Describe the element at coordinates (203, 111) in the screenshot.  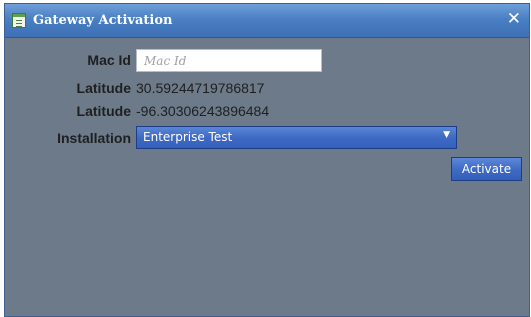
I see `longitude-value: -96.30306243896484` at that location.